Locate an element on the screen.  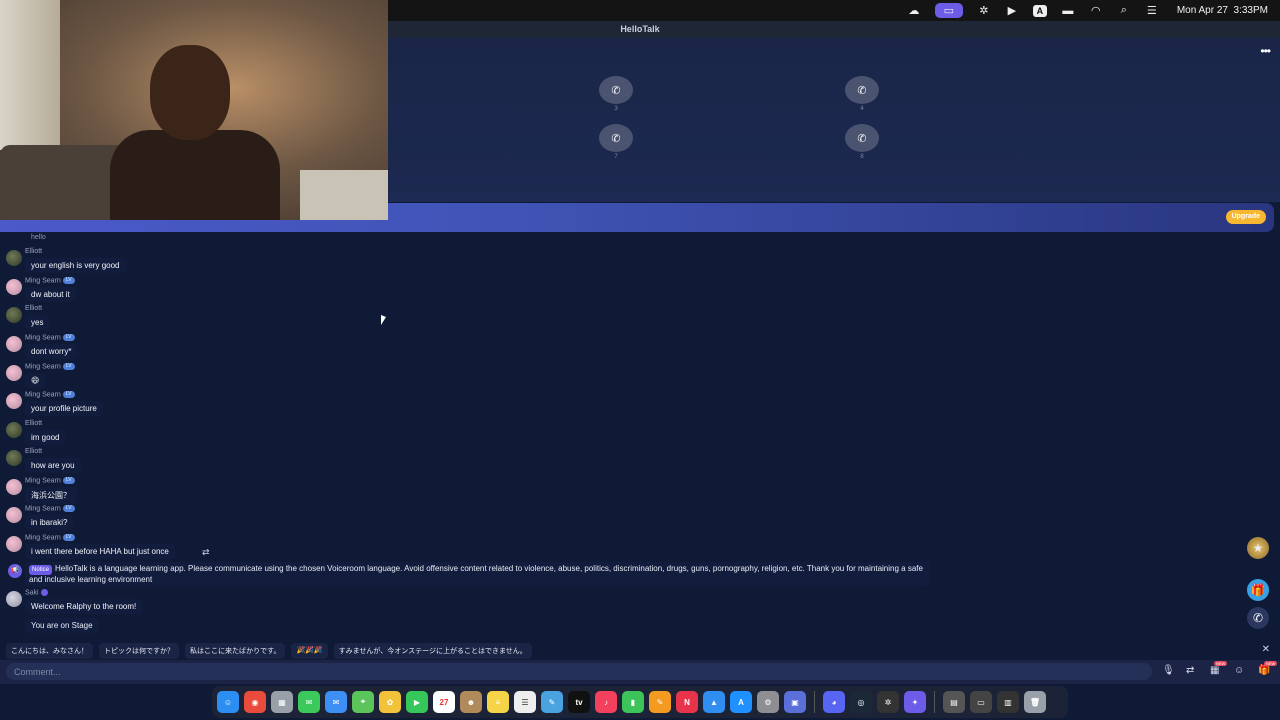
message-bubble: yes is located at coordinates (37, 322).